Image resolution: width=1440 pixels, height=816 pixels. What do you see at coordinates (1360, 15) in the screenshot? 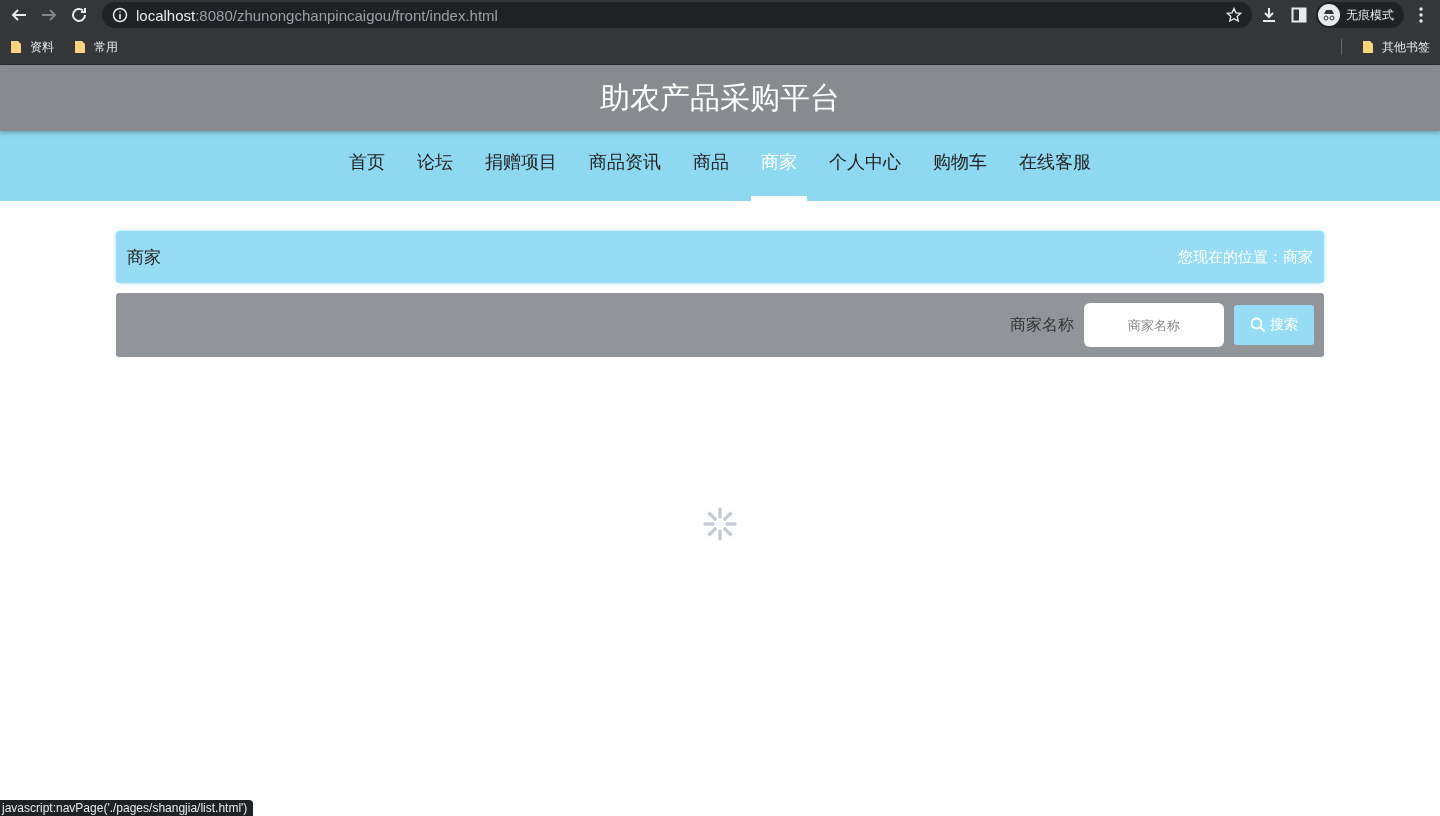
I see `incognito-profile-button: 无痕模式` at bounding box center [1360, 15].